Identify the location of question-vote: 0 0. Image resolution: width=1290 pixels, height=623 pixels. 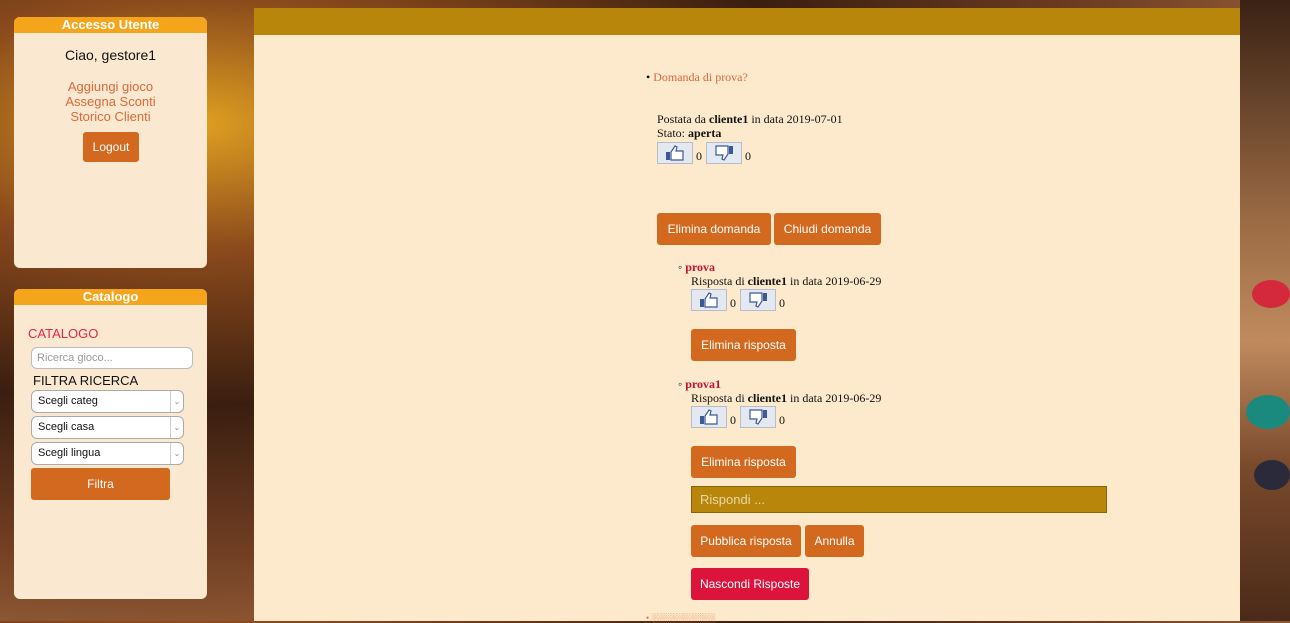
(706, 153).